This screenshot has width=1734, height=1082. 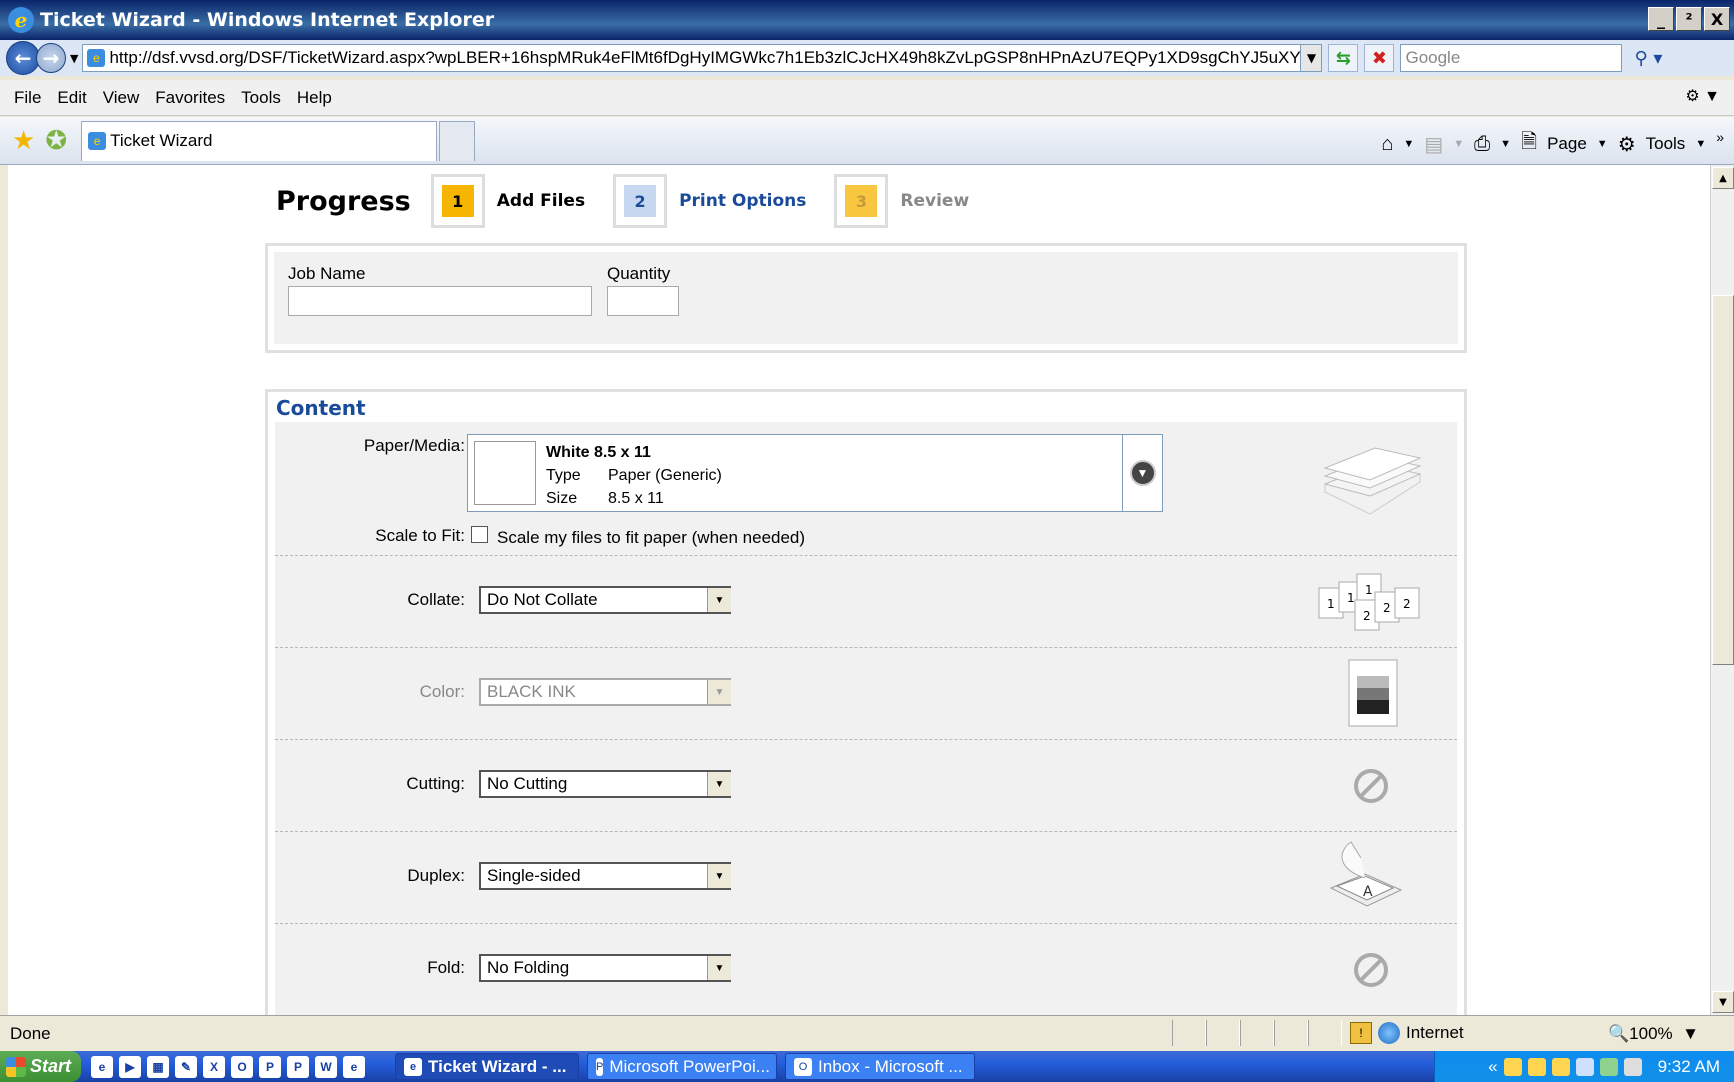 What do you see at coordinates (414, 445) in the screenshot?
I see `paper-media-label: Paper/Media:` at bounding box center [414, 445].